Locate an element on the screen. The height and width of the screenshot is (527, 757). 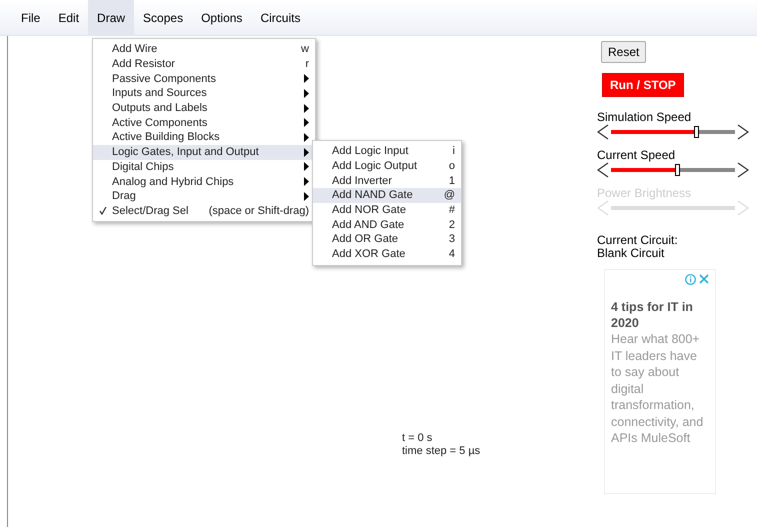
menu-item: Scopes is located at coordinates (163, 18).